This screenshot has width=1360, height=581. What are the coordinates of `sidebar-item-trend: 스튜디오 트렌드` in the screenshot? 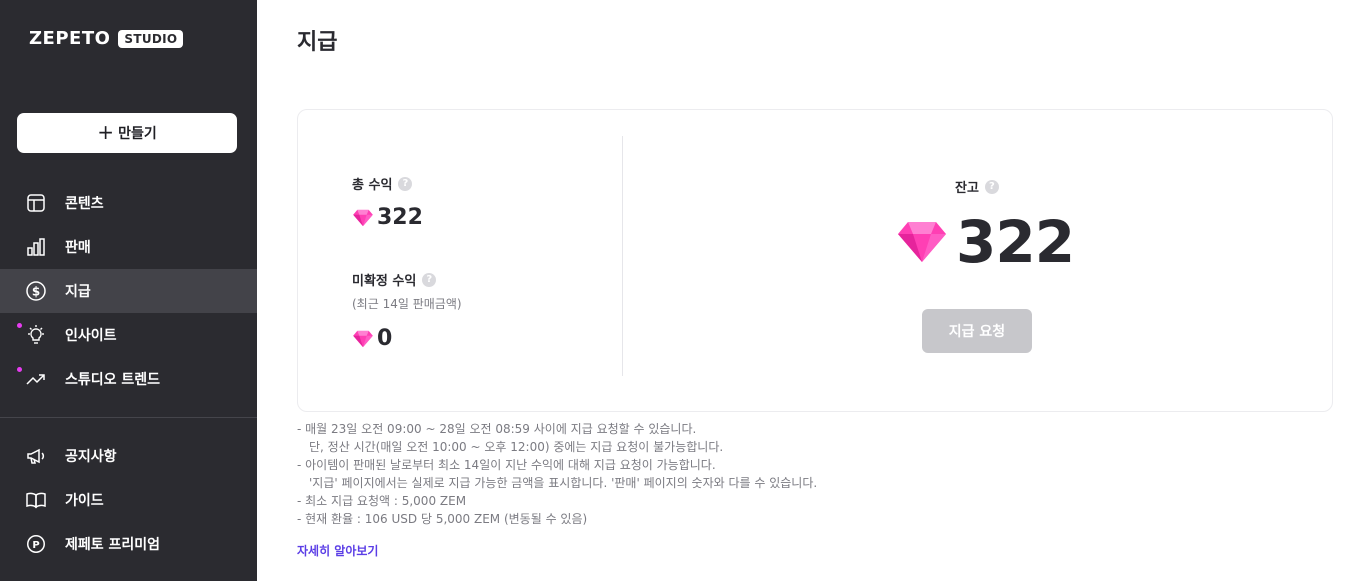 It's located at (128, 379).